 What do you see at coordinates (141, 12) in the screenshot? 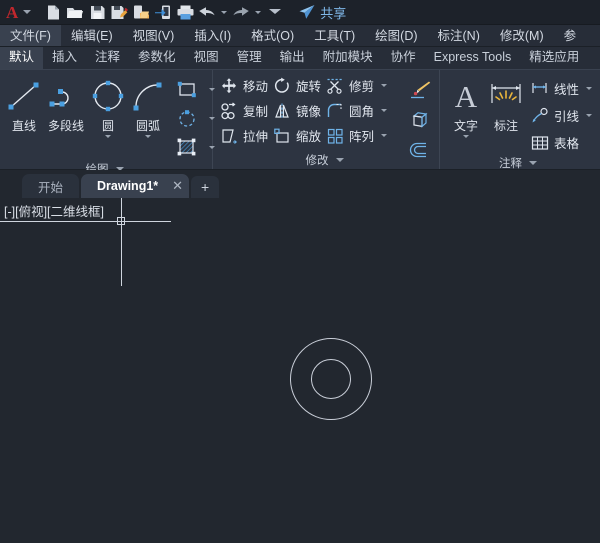
I see `export-button` at bounding box center [141, 12].